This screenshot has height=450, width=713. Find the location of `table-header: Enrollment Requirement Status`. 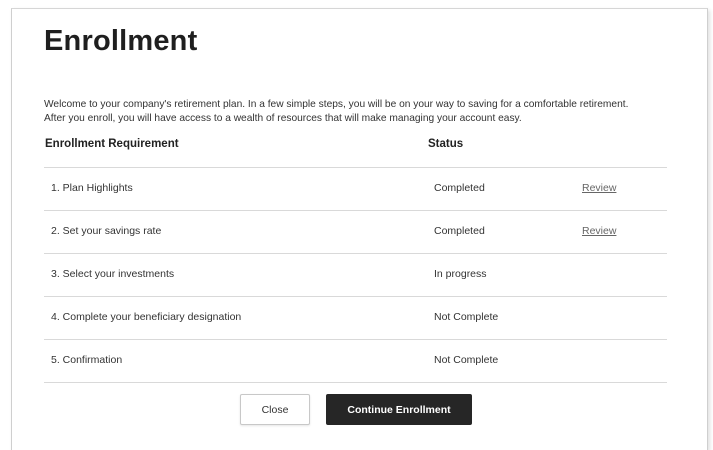

table-header: Enrollment Requirement Status is located at coordinates (355, 152).